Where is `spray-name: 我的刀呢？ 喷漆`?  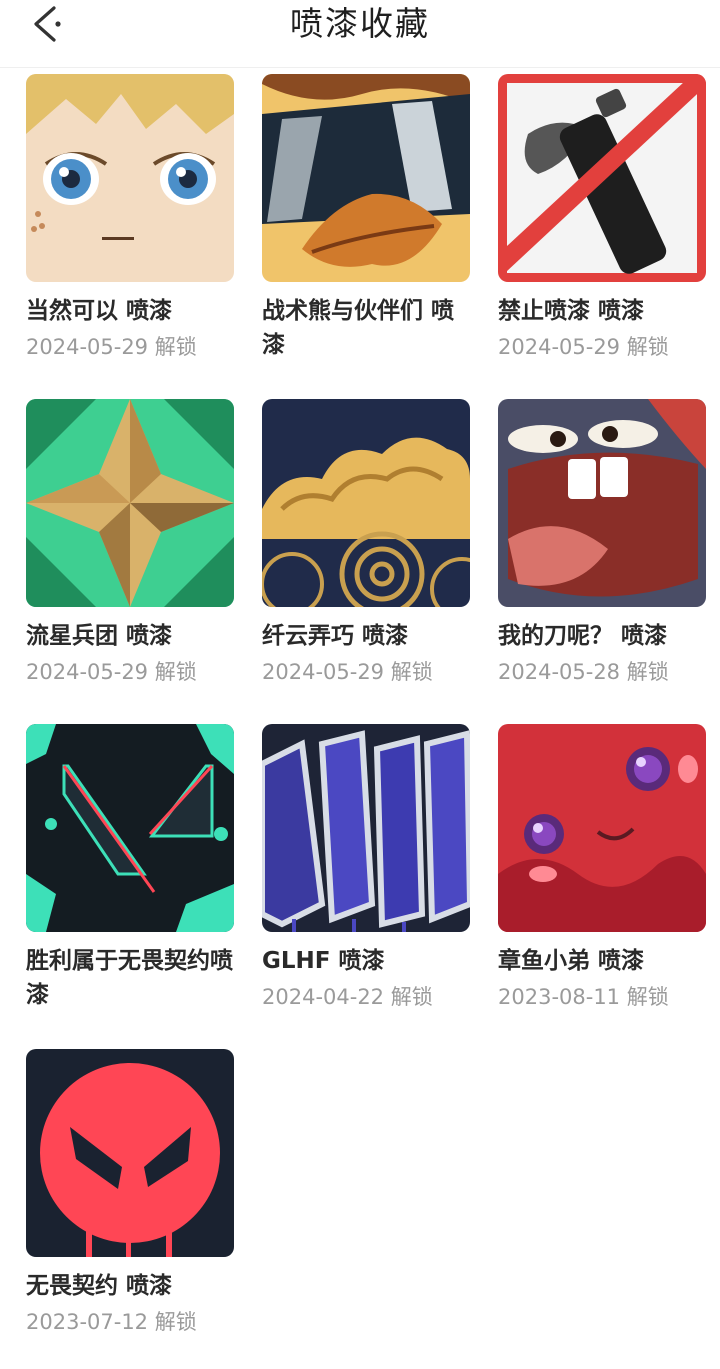 spray-name: 我的刀呢？ 喷漆 is located at coordinates (583, 636).